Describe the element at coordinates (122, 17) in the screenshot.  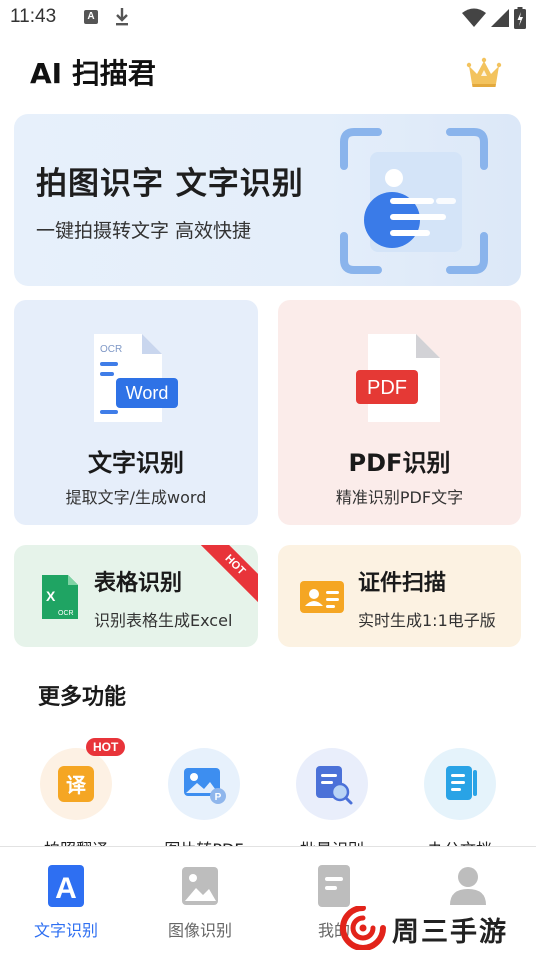
I see `download-icon` at that location.